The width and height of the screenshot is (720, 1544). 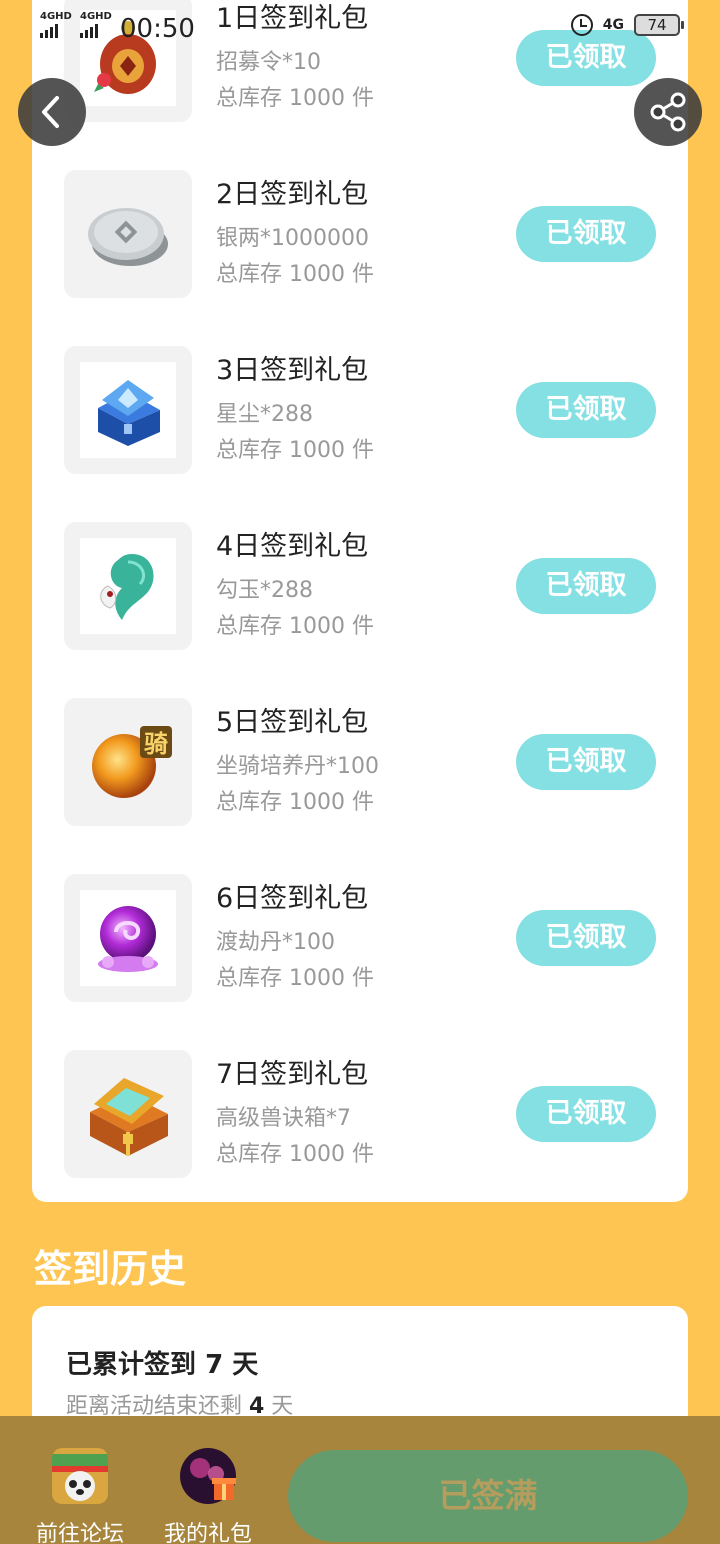 I want to click on gift-row-day2: 2日签到礼包 银两*1000000 总库存 1000 件 已领取, so click(x=360, y=258).